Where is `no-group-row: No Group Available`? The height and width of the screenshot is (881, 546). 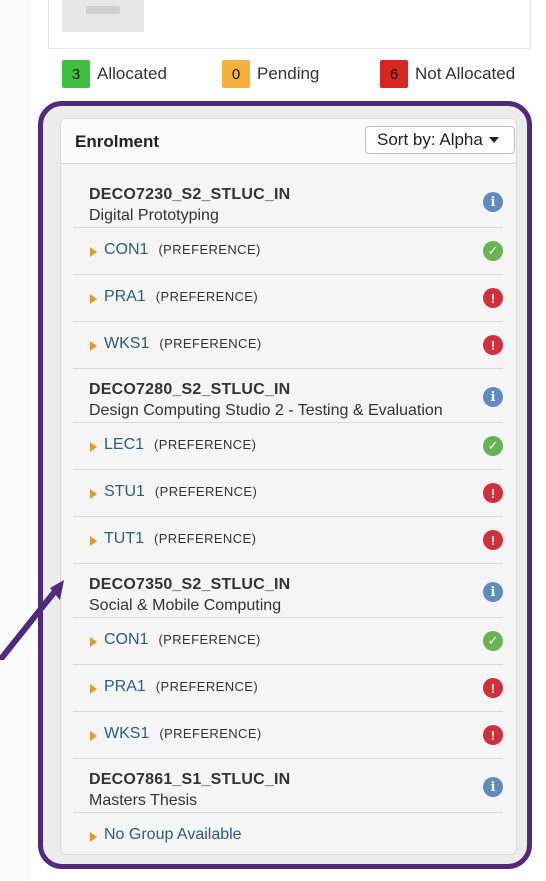 no-group-row: No Group Available is located at coordinates (288, 836).